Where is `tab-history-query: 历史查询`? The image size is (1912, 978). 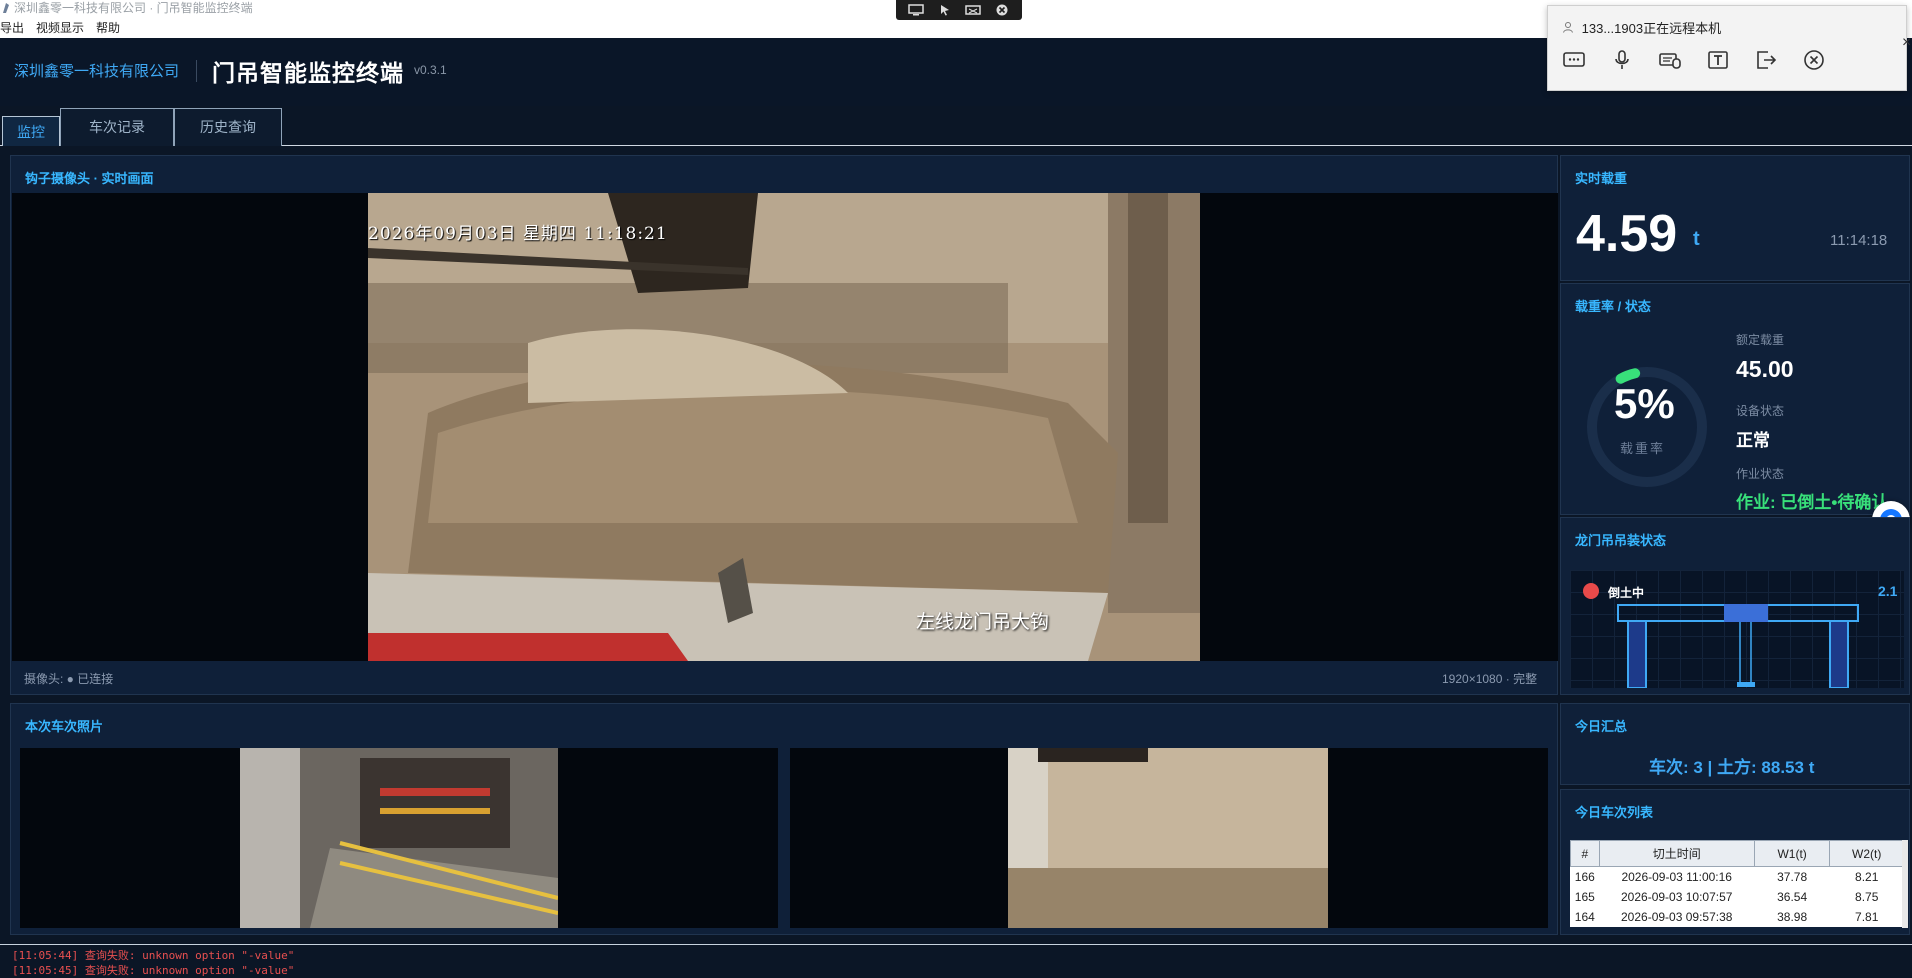 tab-history-query: 历史查询 is located at coordinates (228, 127).